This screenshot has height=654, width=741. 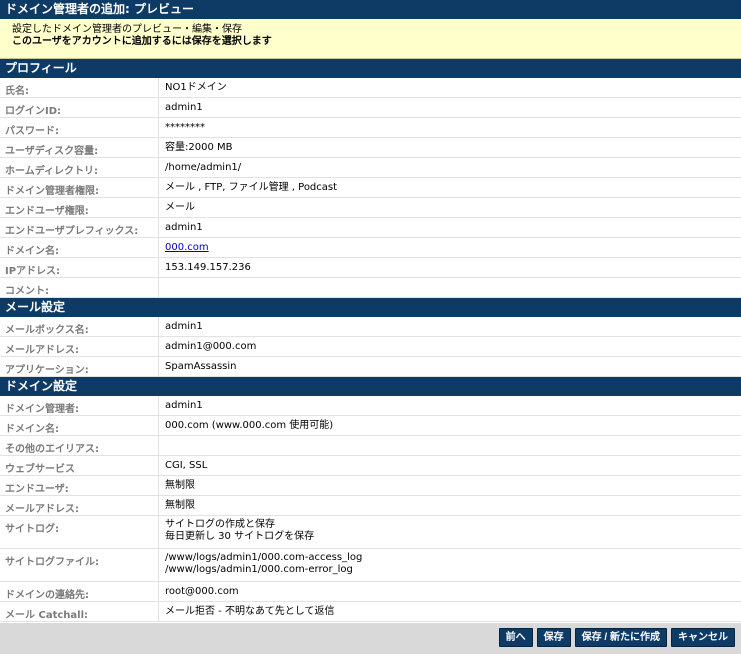 What do you see at coordinates (370, 68) in the screenshot?
I see `profile-section-header: プロフィール` at bounding box center [370, 68].